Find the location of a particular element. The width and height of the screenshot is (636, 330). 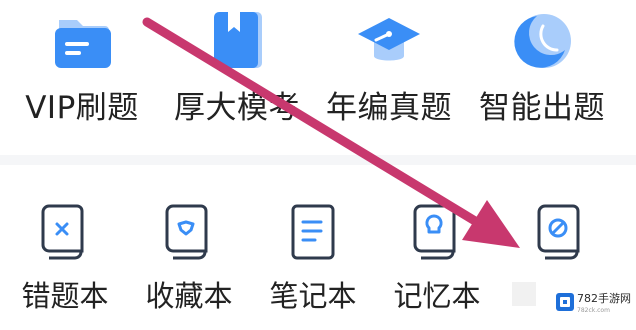

book-label: 笔记本 is located at coordinates (313, 296).